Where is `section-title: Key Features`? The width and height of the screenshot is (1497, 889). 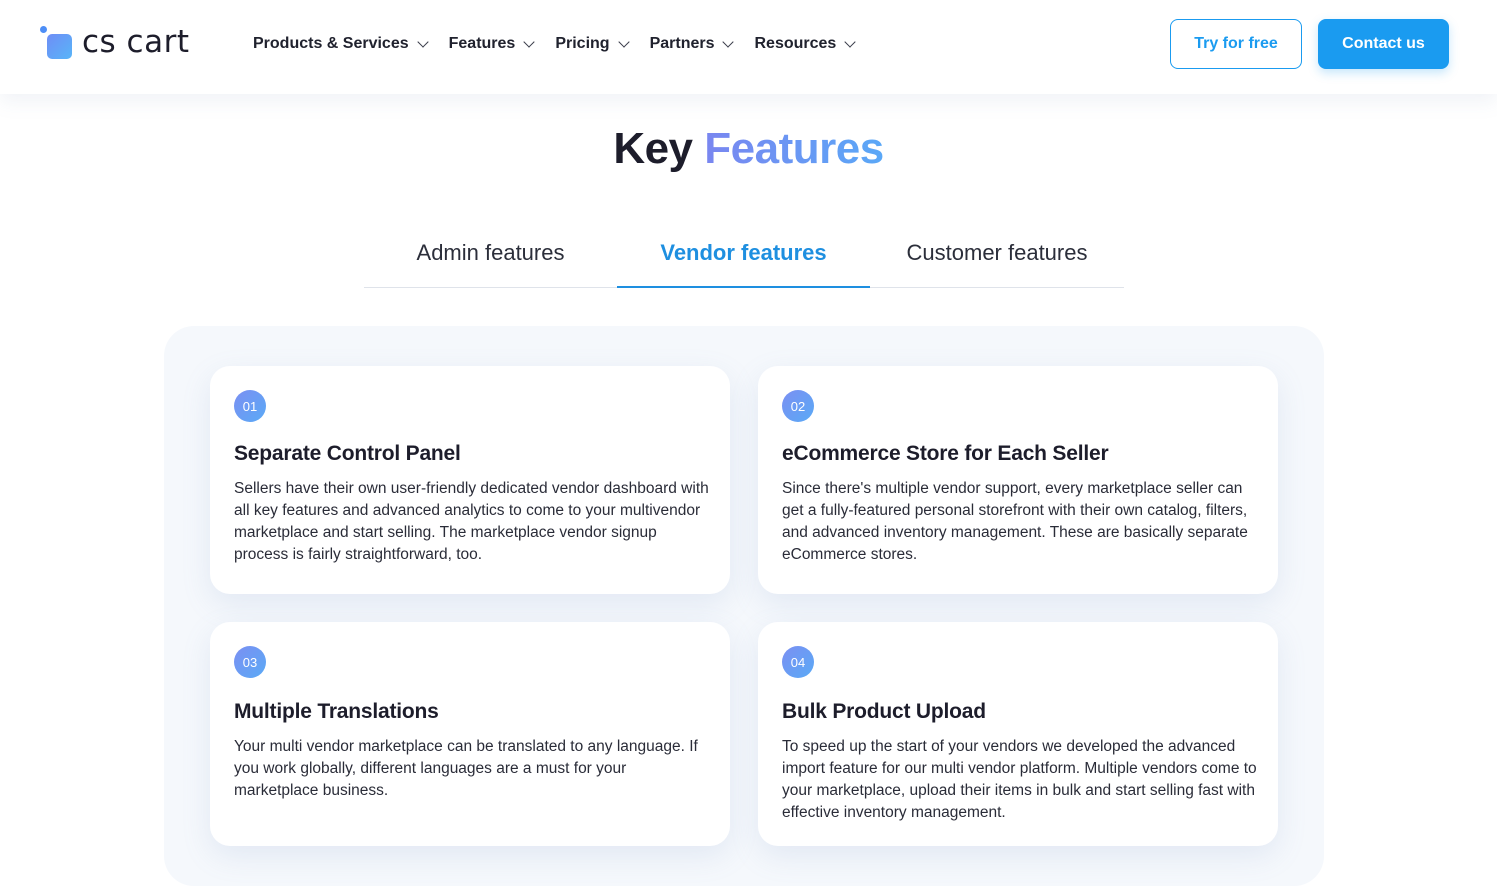 section-title: Key Features is located at coordinates (748, 149).